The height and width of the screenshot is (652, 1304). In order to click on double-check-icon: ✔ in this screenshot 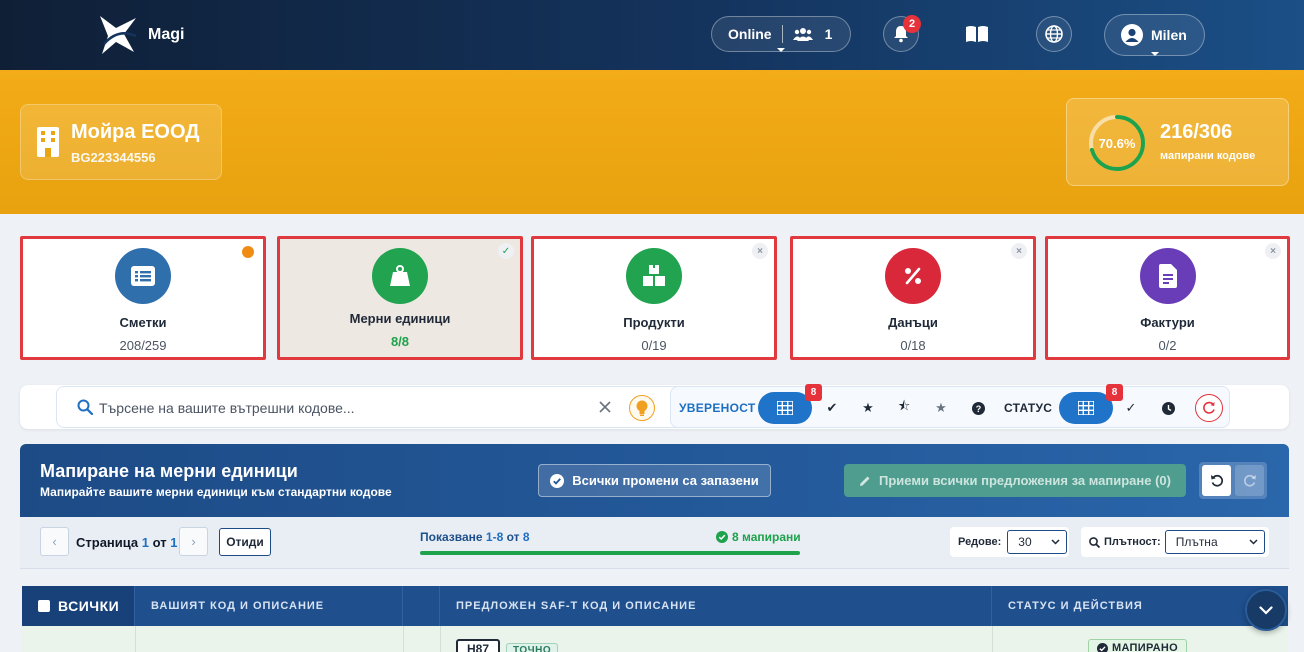, I will do `click(832, 408)`.